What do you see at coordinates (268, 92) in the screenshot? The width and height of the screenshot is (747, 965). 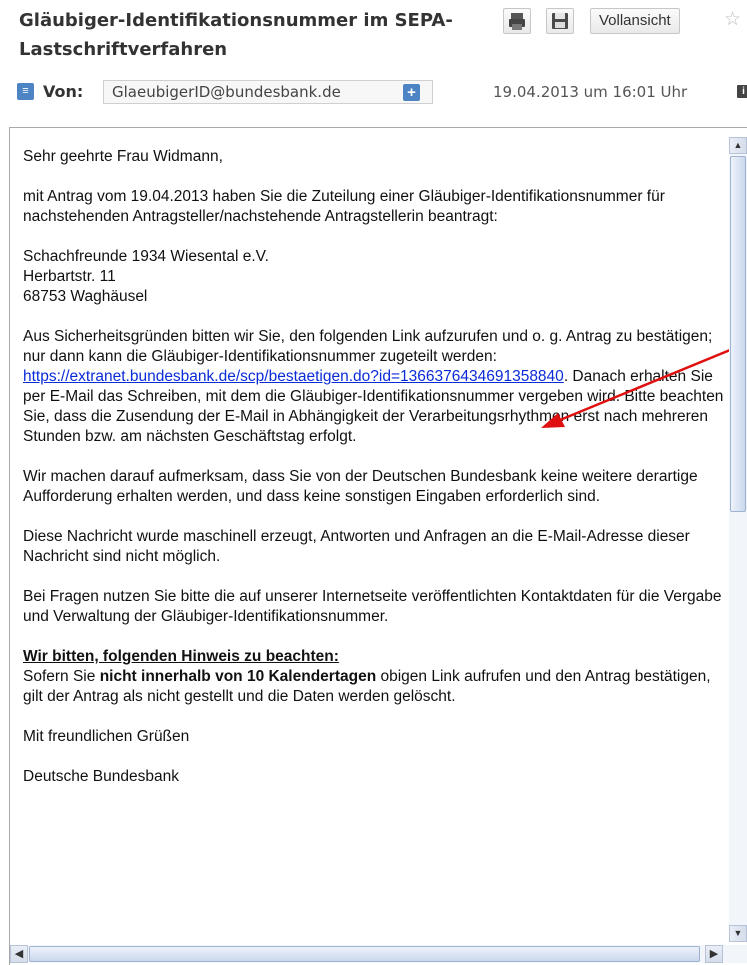 I see `sender-address: GlaeubigerID@bundesbank.de` at bounding box center [268, 92].